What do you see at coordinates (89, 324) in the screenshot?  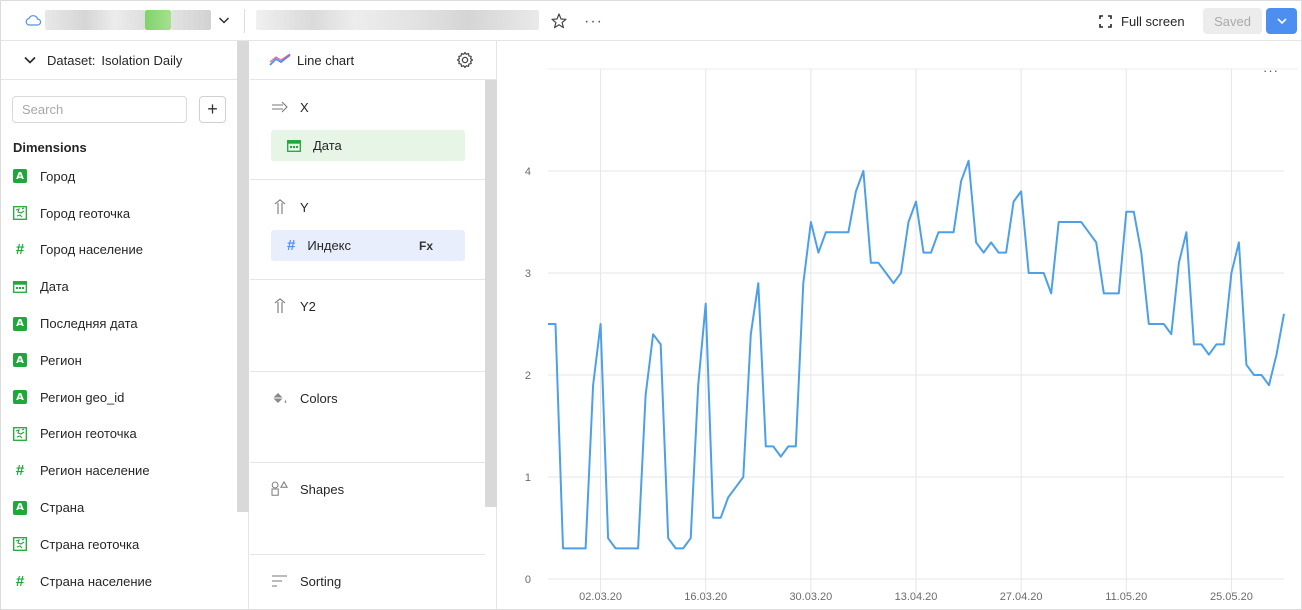 I see `dimension-label: Последняя дата` at bounding box center [89, 324].